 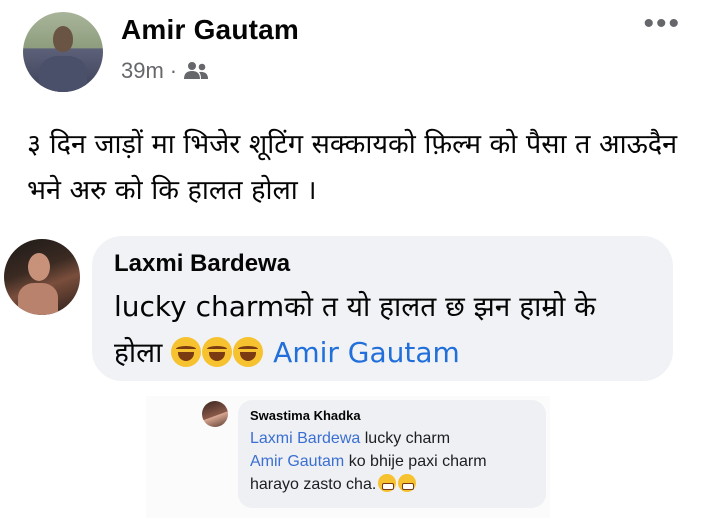 I want to click on avatar-head, so click(x=63, y=39).